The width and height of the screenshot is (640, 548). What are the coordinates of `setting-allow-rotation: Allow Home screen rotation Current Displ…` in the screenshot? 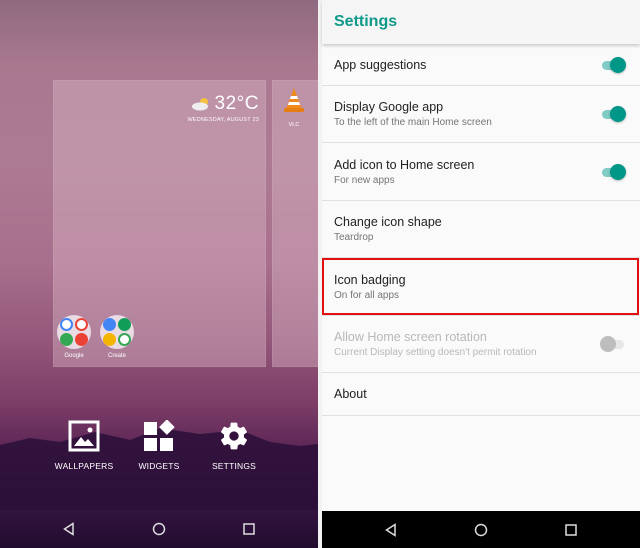 It's located at (481, 344).